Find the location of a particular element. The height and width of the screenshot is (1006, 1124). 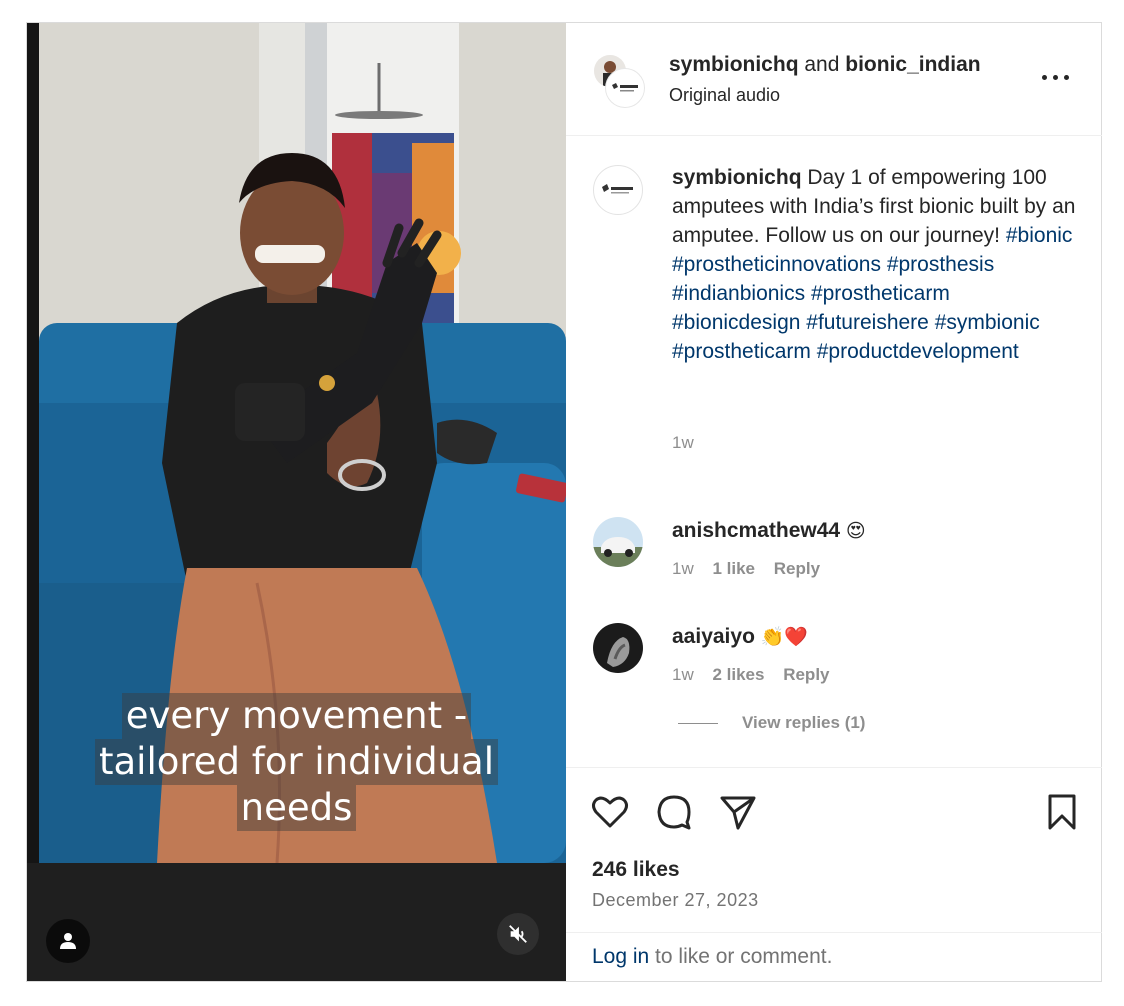

caption-line: every movement - is located at coordinates (296, 716).